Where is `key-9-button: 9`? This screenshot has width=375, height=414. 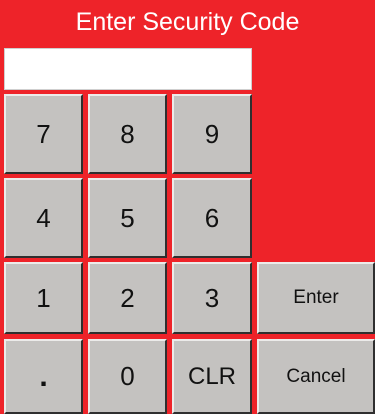 key-9-button: 9 is located at coordinates (212, 134).